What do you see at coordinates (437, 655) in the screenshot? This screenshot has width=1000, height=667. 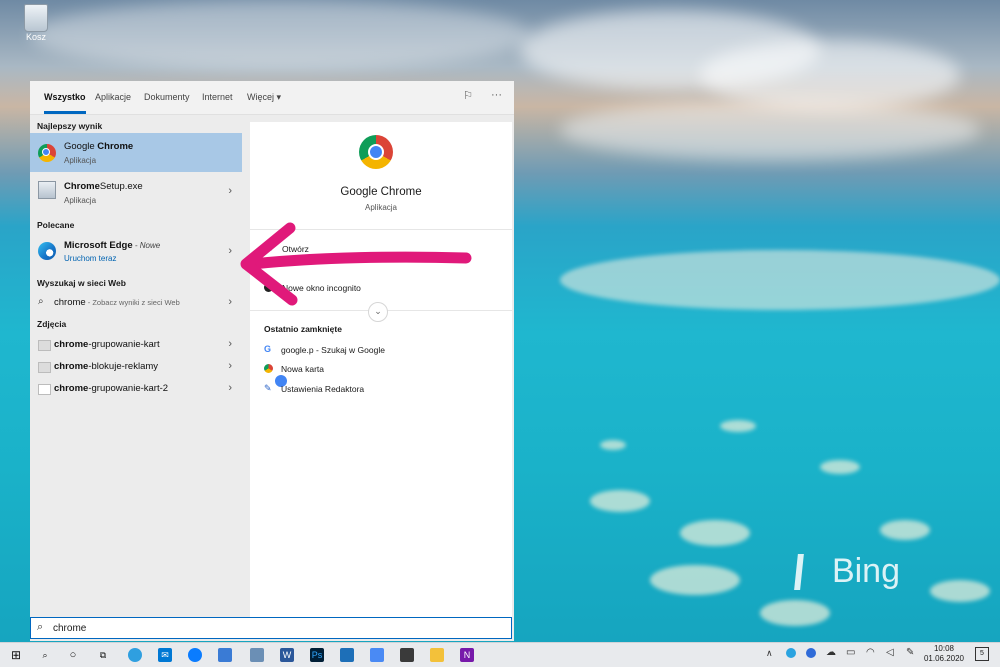 I see `file-explorer-icon` at bounding box center [437, 655].